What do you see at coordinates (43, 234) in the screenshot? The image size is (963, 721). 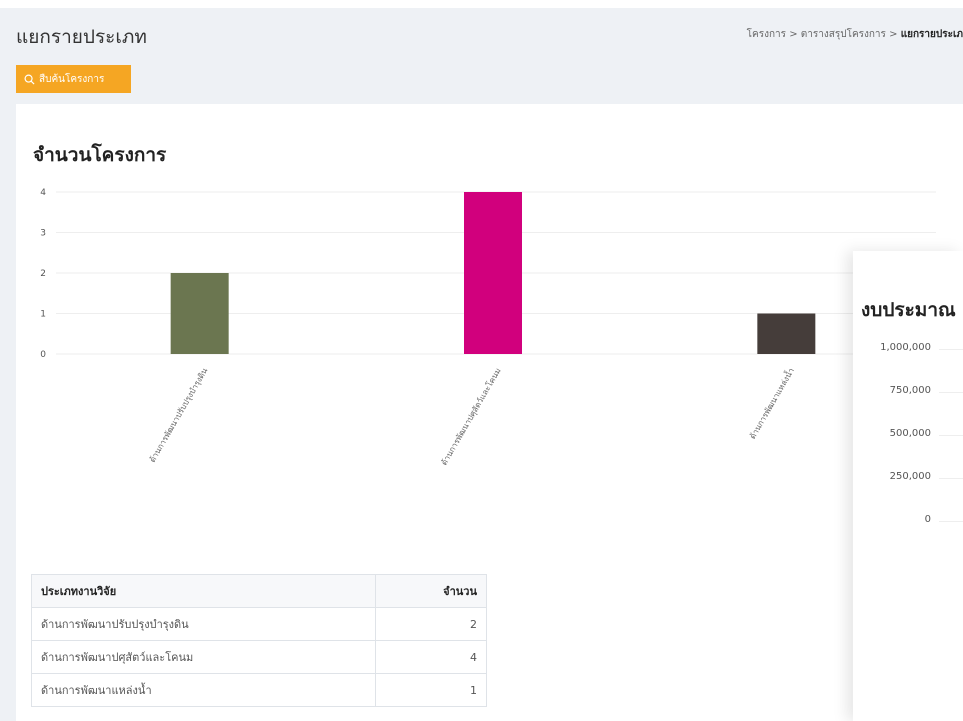 I see `y-tick-label: 3` at bounding box center [43, 234].